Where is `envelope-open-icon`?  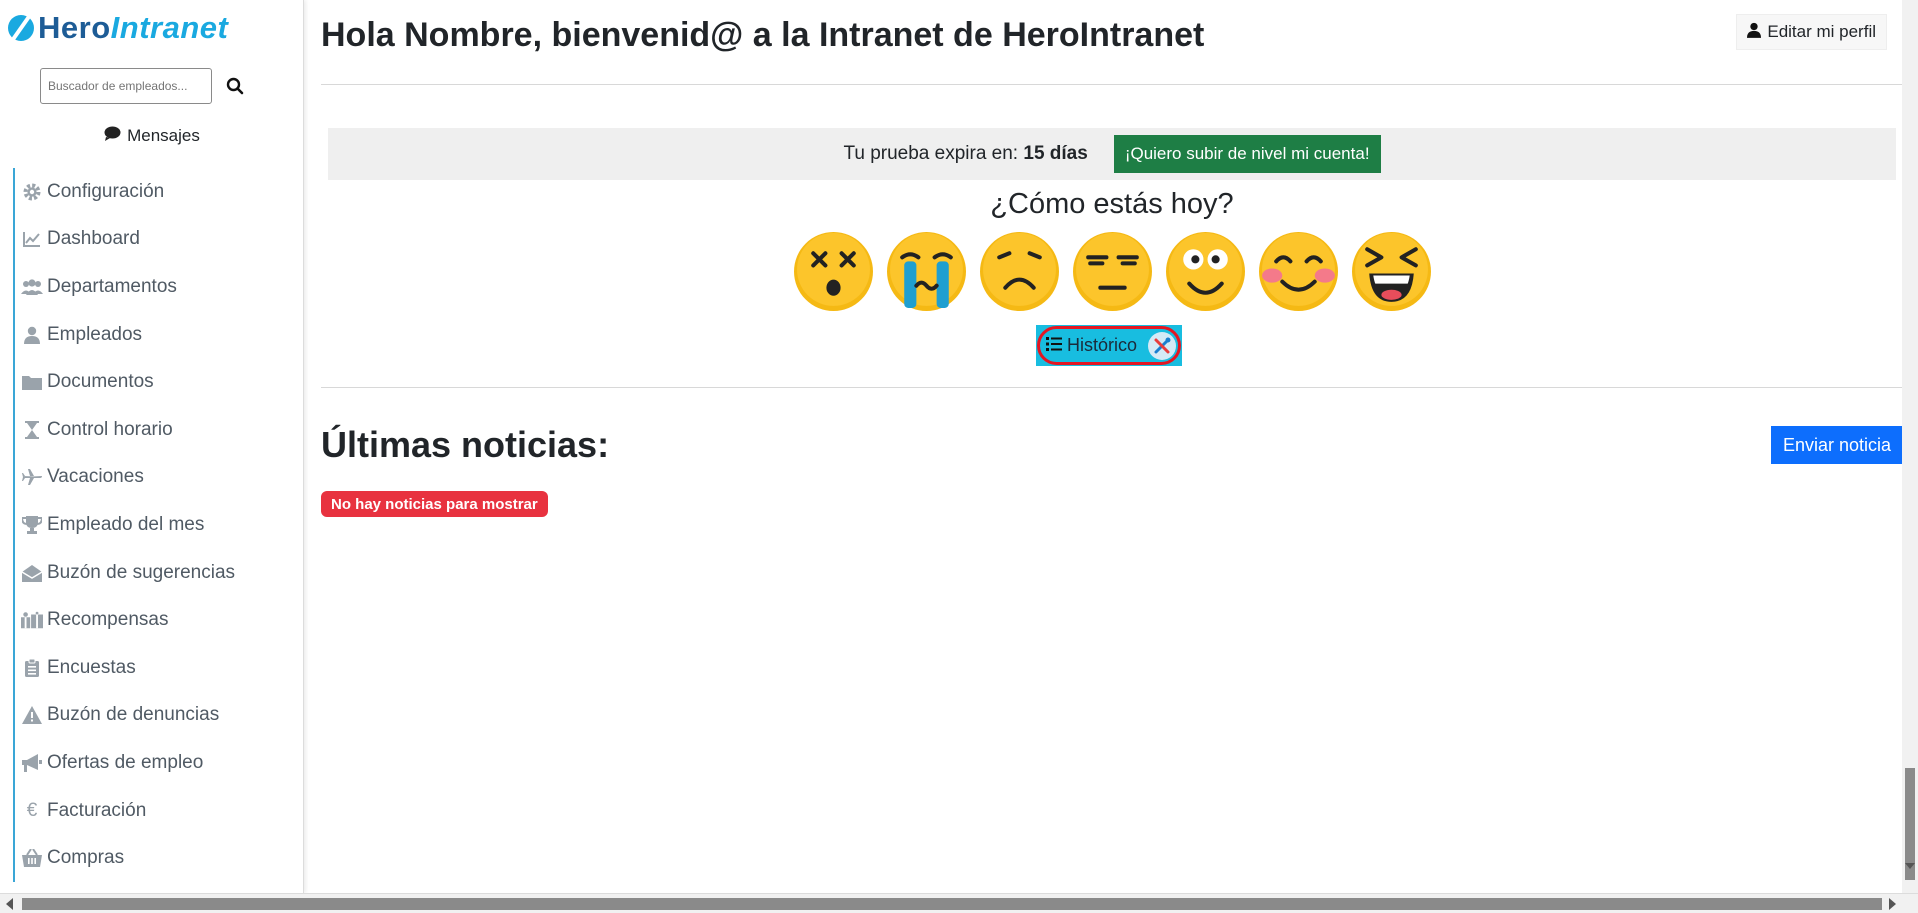
envelope-open-icon is located at coordinates (32, 573).